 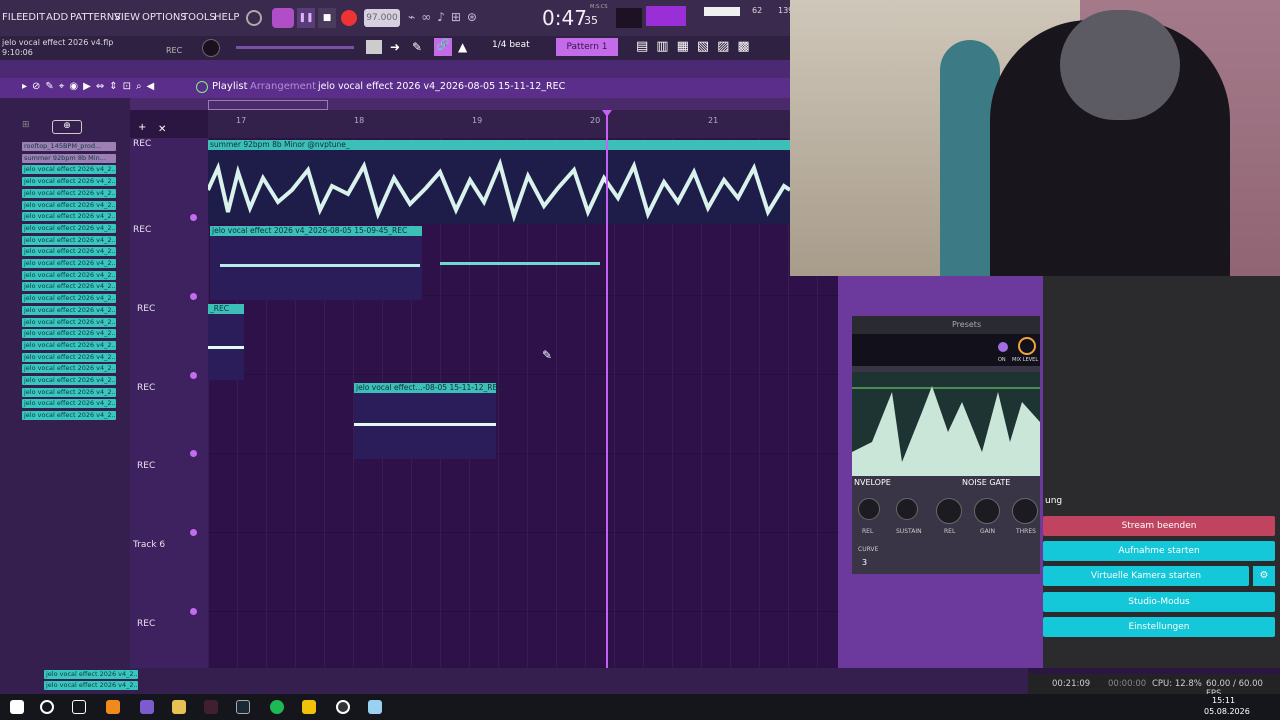 I want to click on playhead, so click(x=607, y=403).